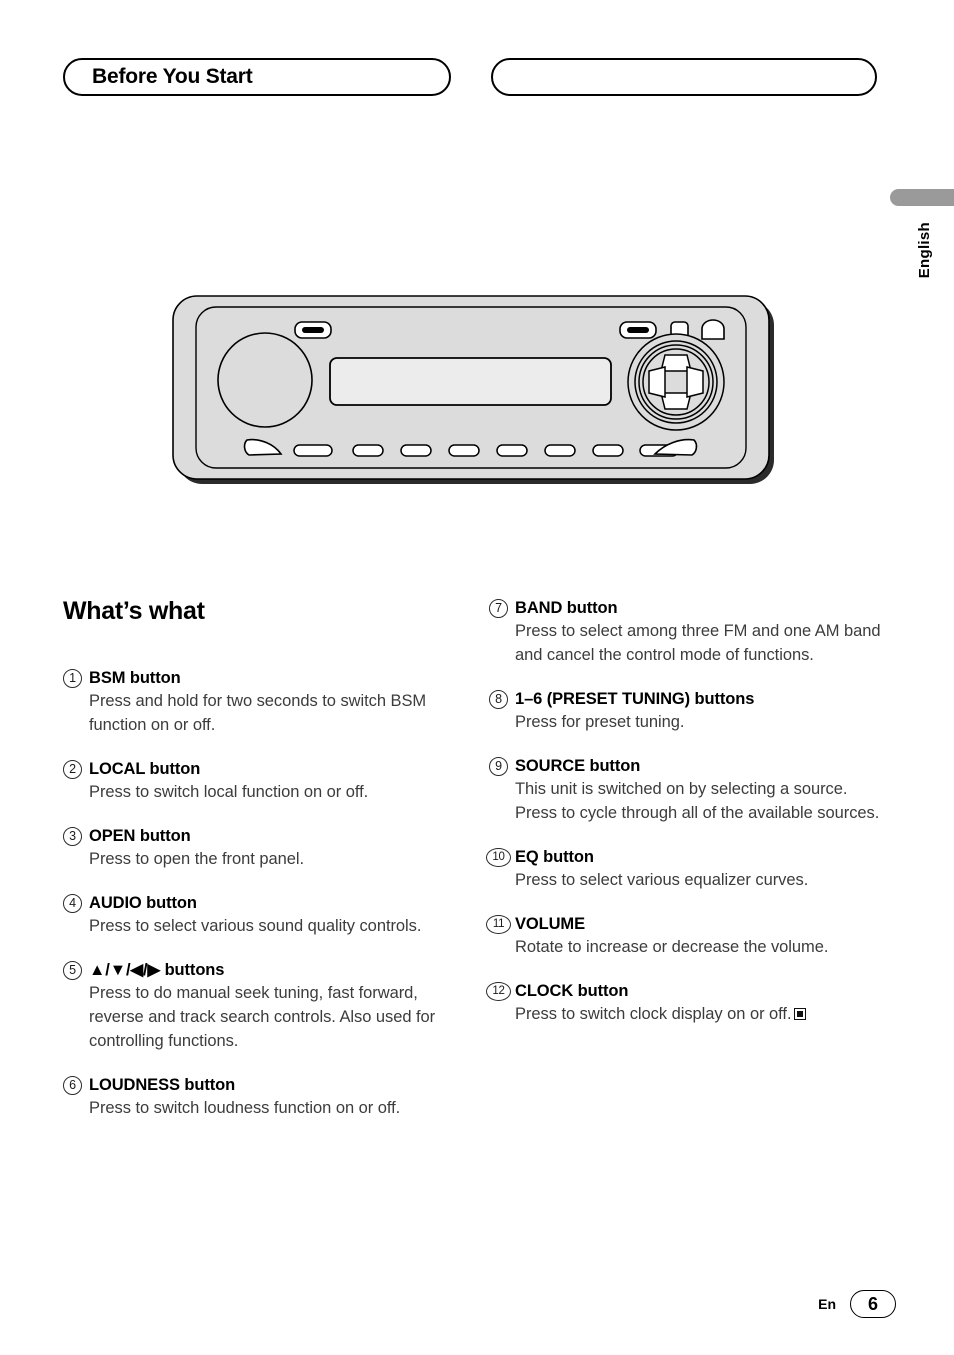 The image size is (954, 1355). Describe the element at coordinates (498, 608) in the screenshot. I see `item-number-badge: 7` at that location.